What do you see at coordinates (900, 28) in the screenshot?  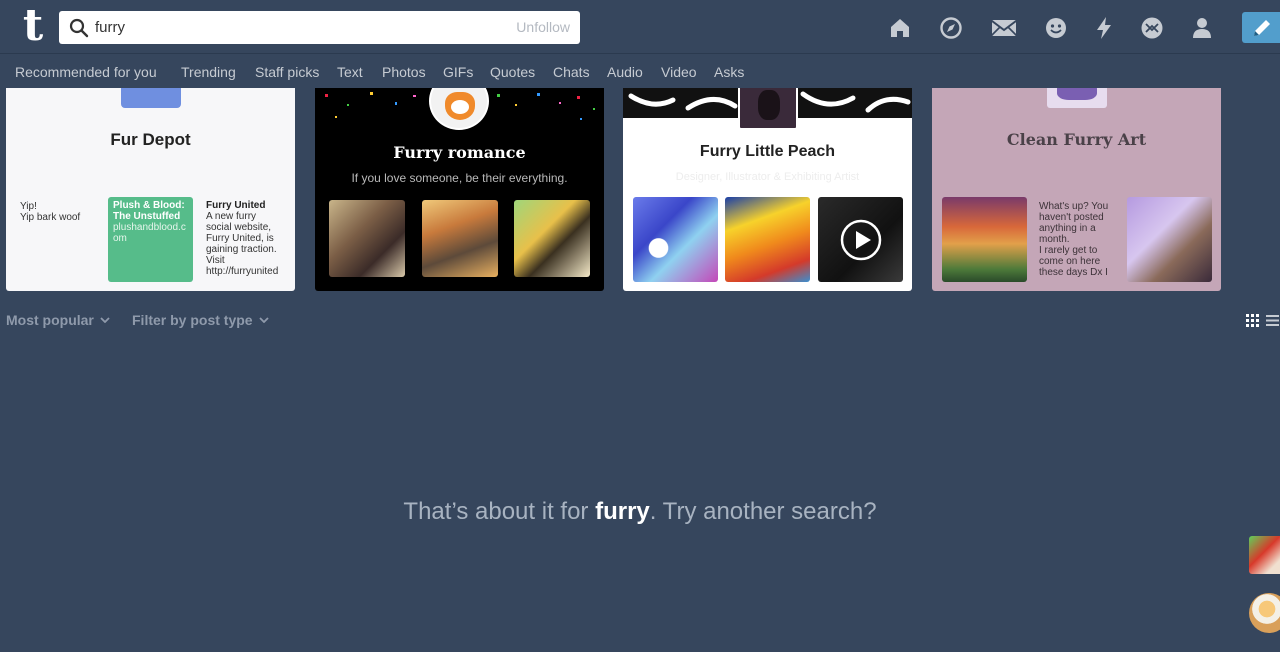 I see `home-icon` at bounding box center [900, 28].